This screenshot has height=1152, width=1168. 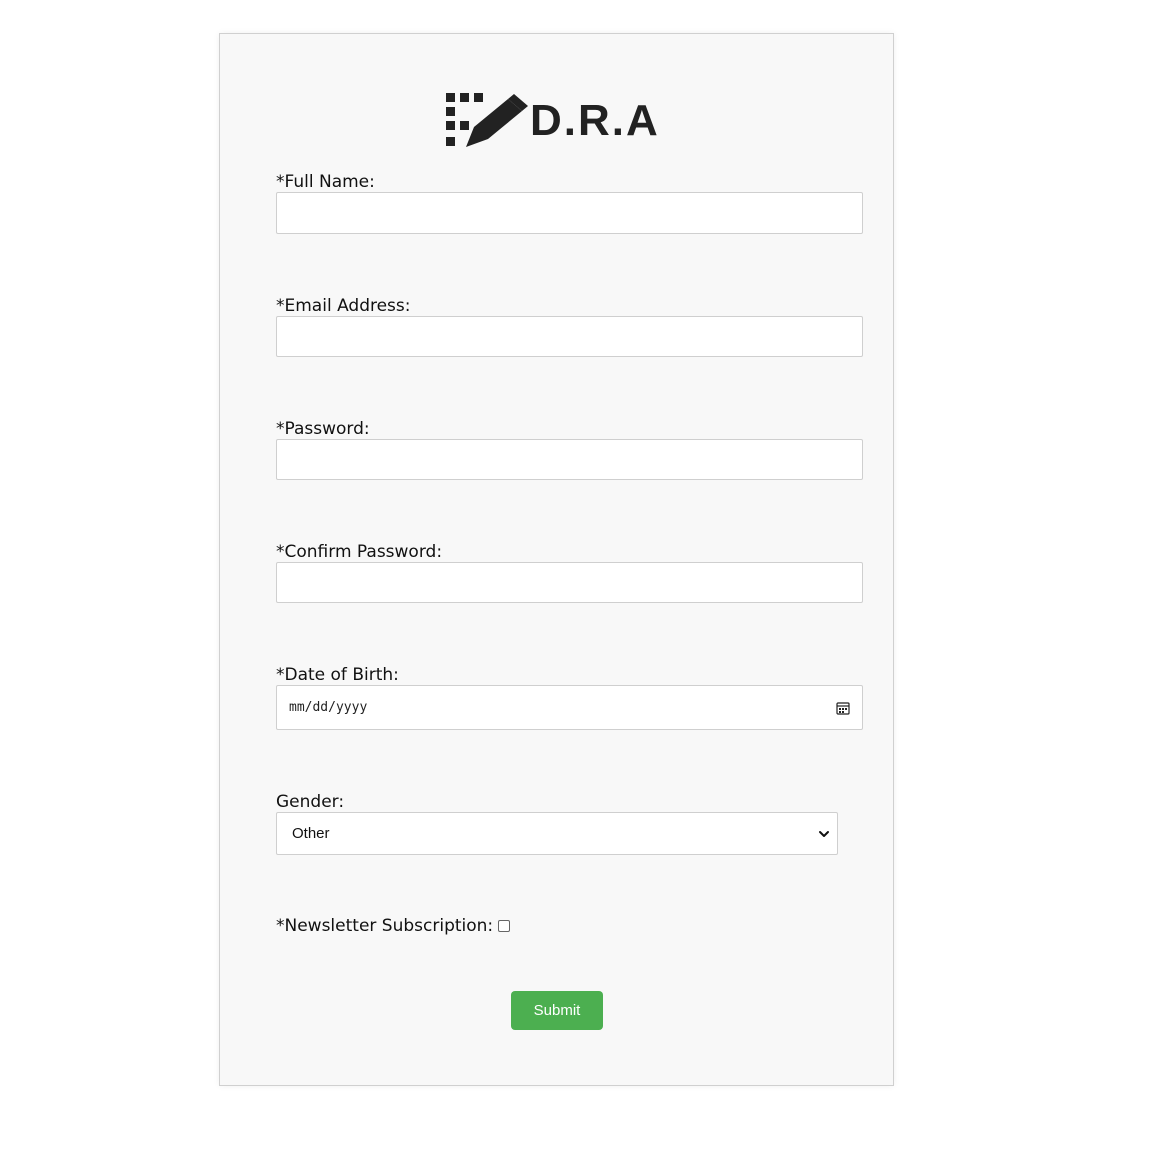 What do you see at coordinates (569, 213) in the screenshot?
I see `full-name-input` at bounding box center [569, 213].